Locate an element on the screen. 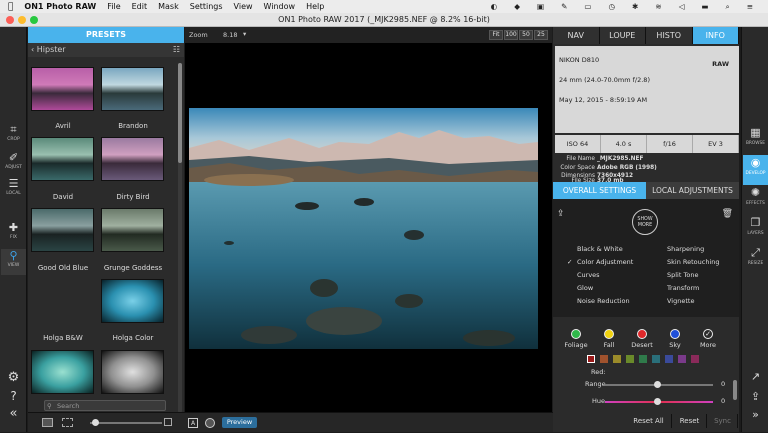 The height and width of the screenshot is (433, 768). filter-sharpening: Sharpening is located at coordinates (685, 249).